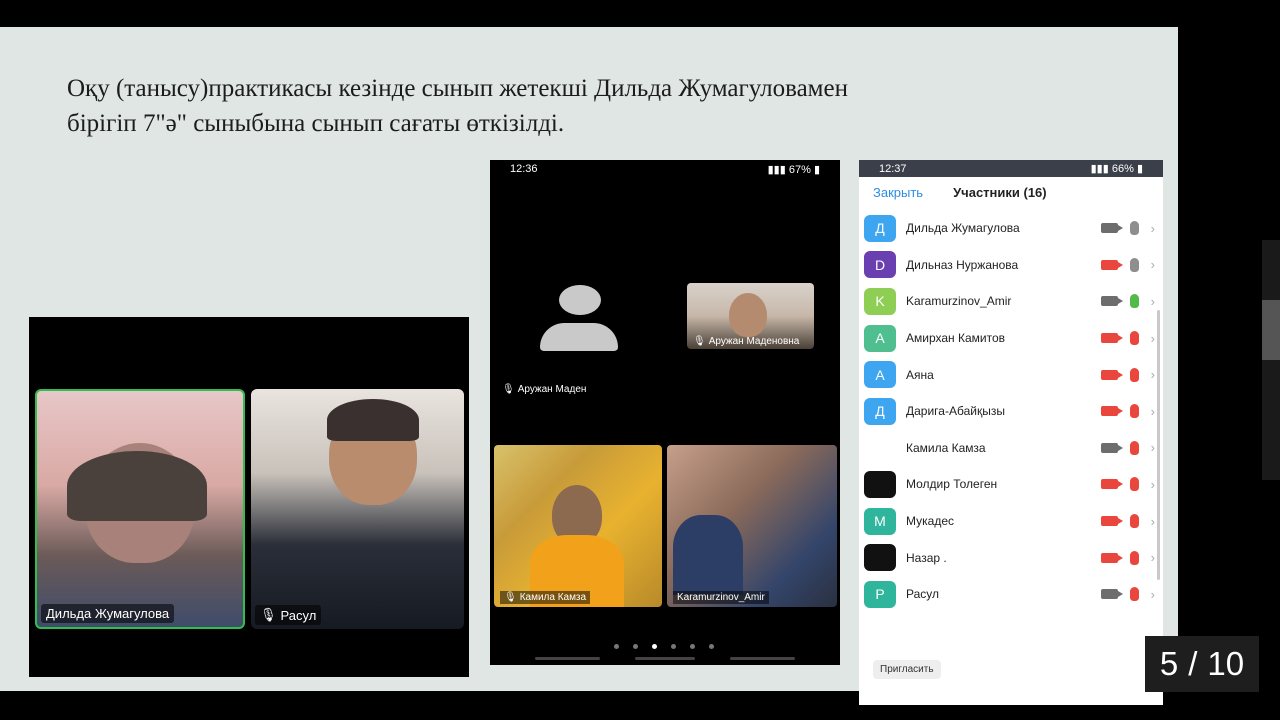 This screenshot has width=1280, height=720. I want to click on video-icon, so click(1111, 594).